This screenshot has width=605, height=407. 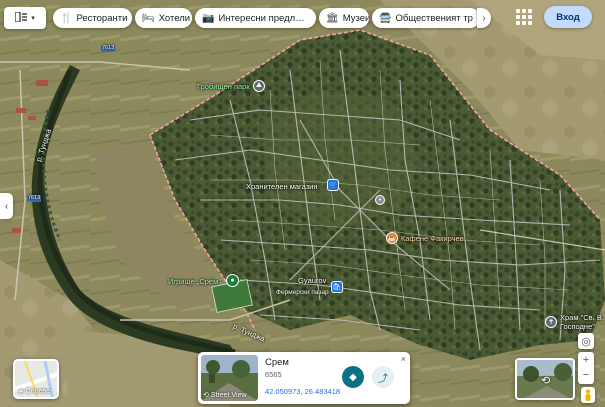 What do you see at coordinates (568, 17) in the screenshot?
I see `login-button: Вход` at bounding box center [568, 17].